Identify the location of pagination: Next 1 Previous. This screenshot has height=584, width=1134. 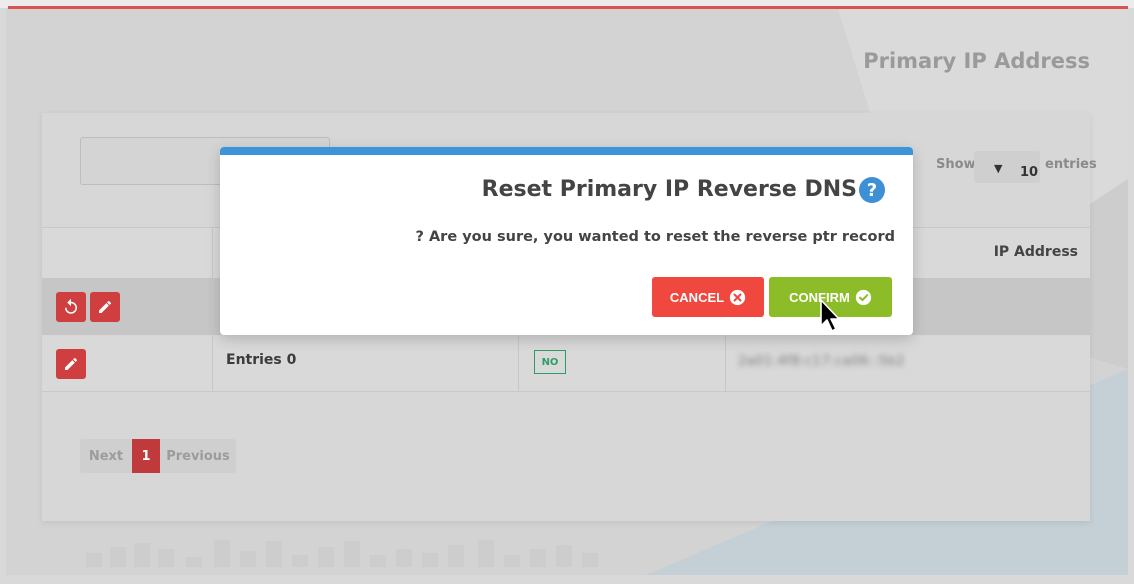
(158, 456).